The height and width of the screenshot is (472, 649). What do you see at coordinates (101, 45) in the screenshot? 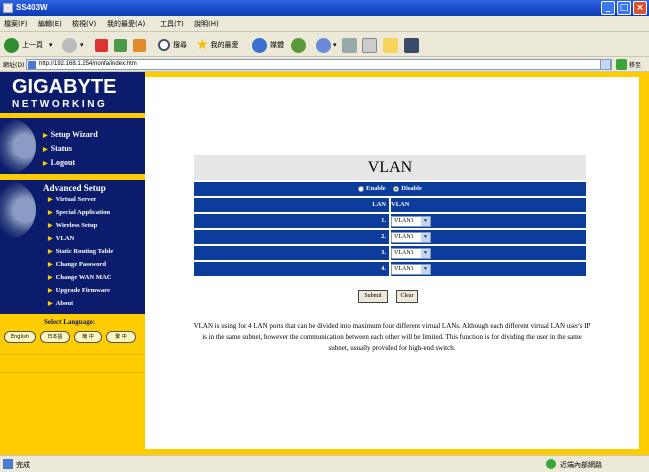
I see `stop-button` at bounding box center [101, 45].